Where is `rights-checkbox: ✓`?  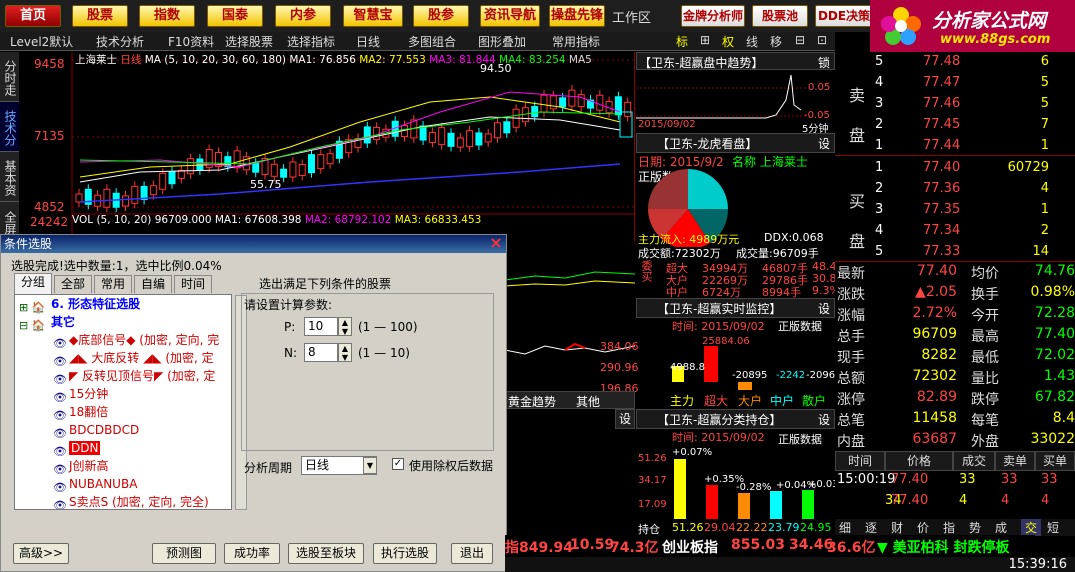
rights-checkbox: ✓ is located at coordinates (398, 464).